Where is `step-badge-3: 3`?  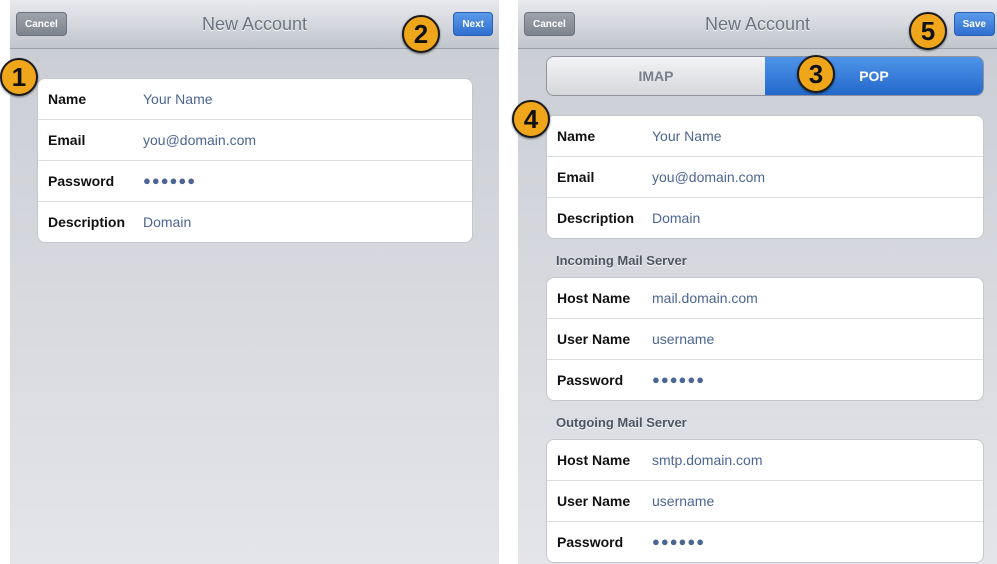
step-badge-3: 3 is located at coordinates (816, 74).